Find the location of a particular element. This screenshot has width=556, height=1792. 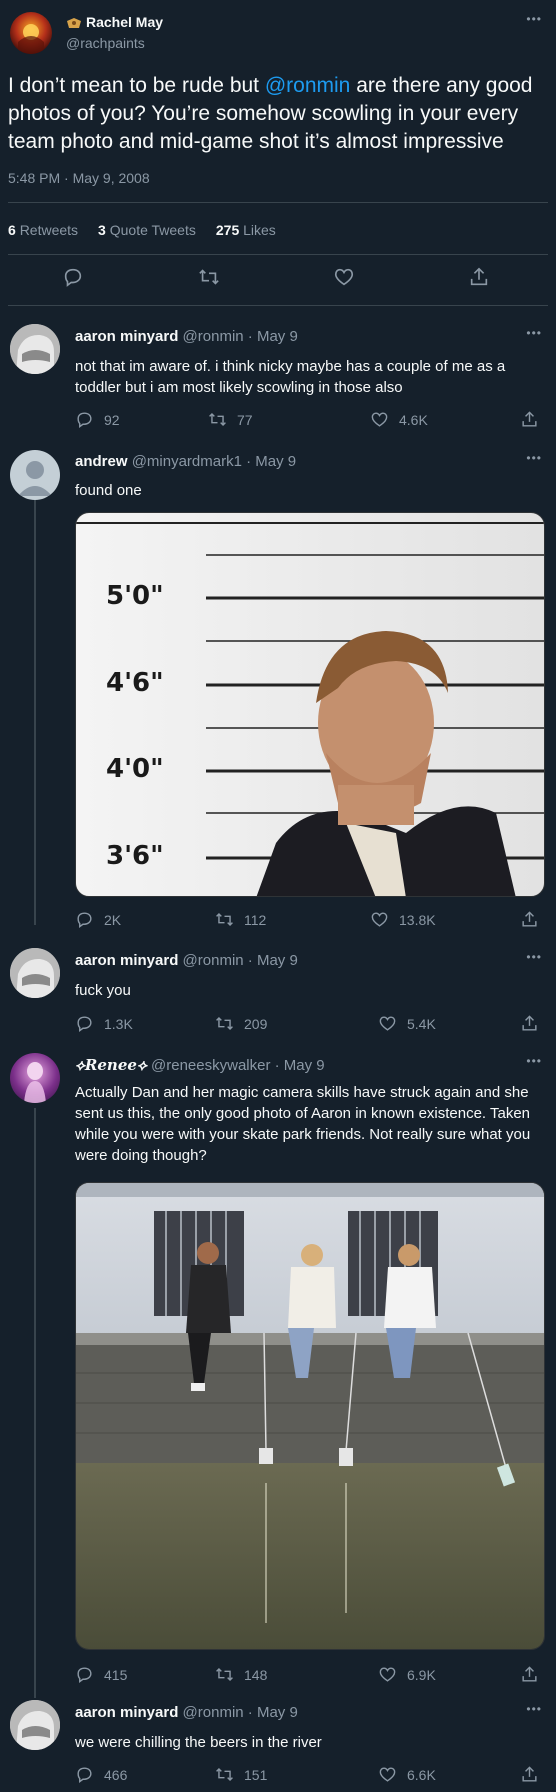

main-tweet-timestamp: 5:48 PM · May 9, 2008 is located at coordinates (79, 178).